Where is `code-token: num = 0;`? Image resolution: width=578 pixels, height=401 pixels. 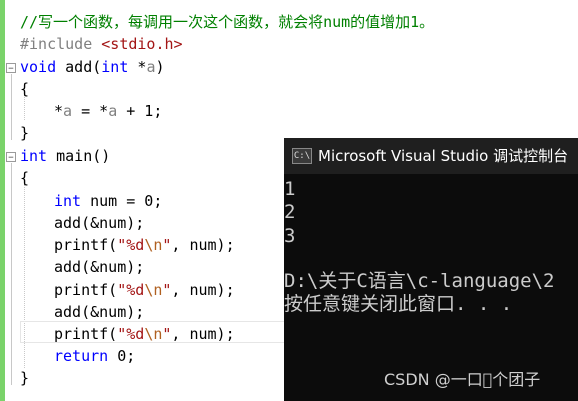 code-token: num = 0; is located at coordinates (122, 201).